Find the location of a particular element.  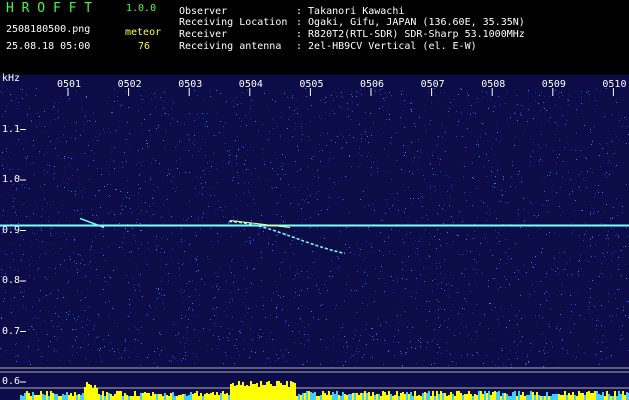

info-key-antenna: Receiving antenna is located at coordinates (230, 46).